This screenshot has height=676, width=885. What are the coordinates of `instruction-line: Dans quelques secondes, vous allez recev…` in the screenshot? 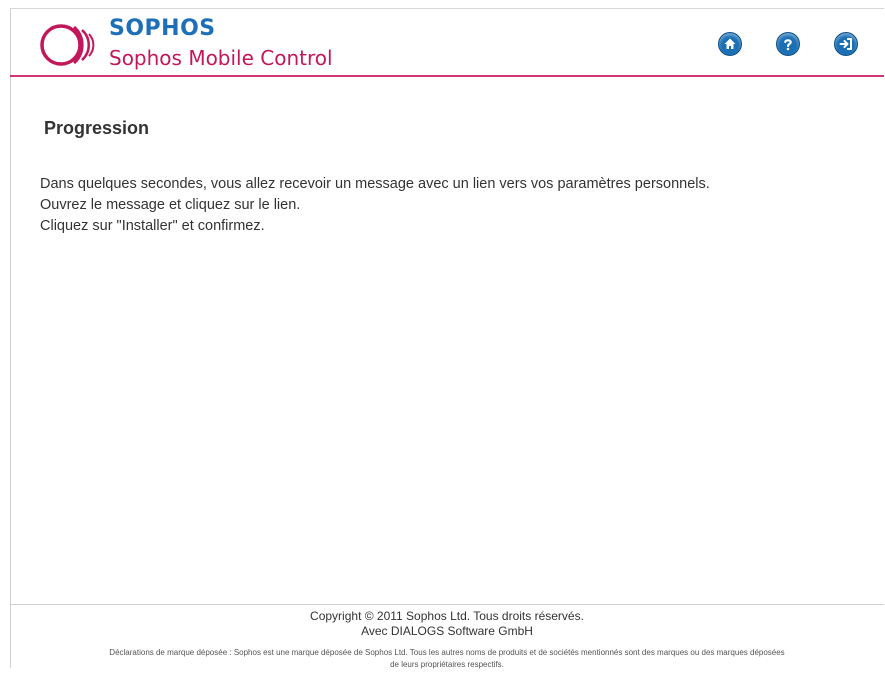 It's located at (375, 184).